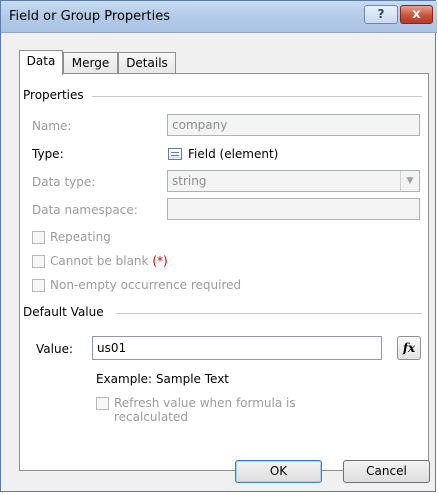  I want to click on cannot-be-blank-label: Cannot be blank, so click(99, 261).